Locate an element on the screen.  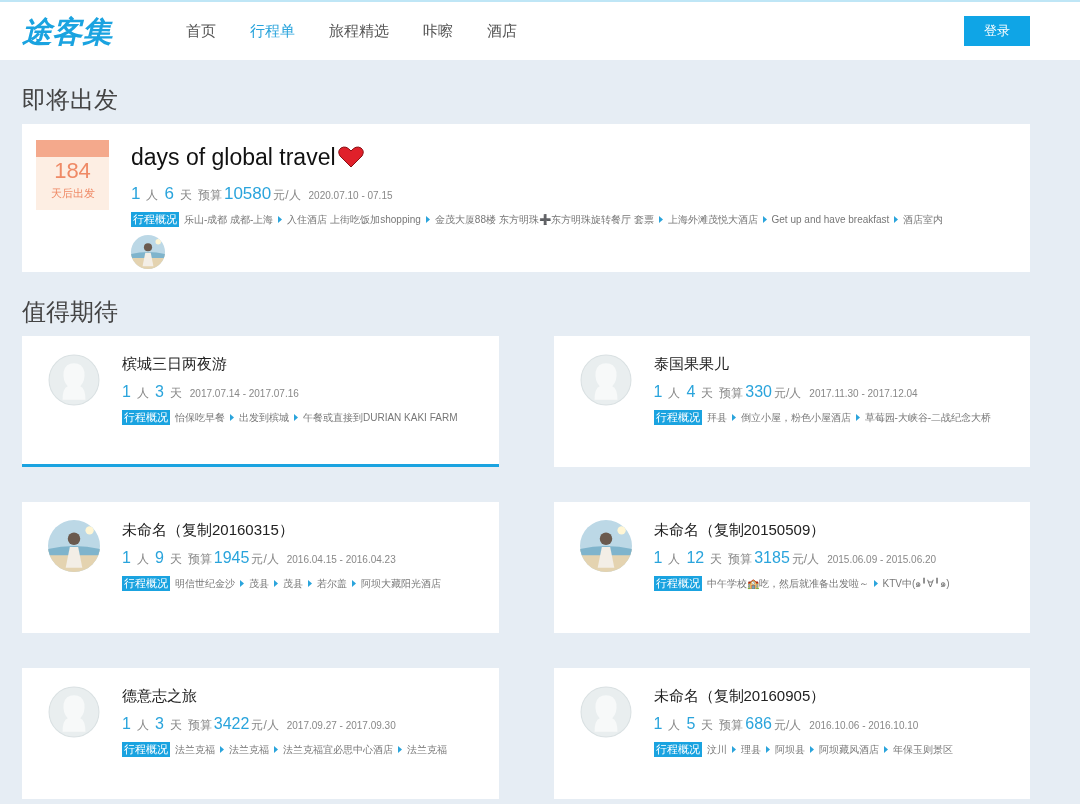
route-stop: 法兰克福 is located at coordinates (427, 750).